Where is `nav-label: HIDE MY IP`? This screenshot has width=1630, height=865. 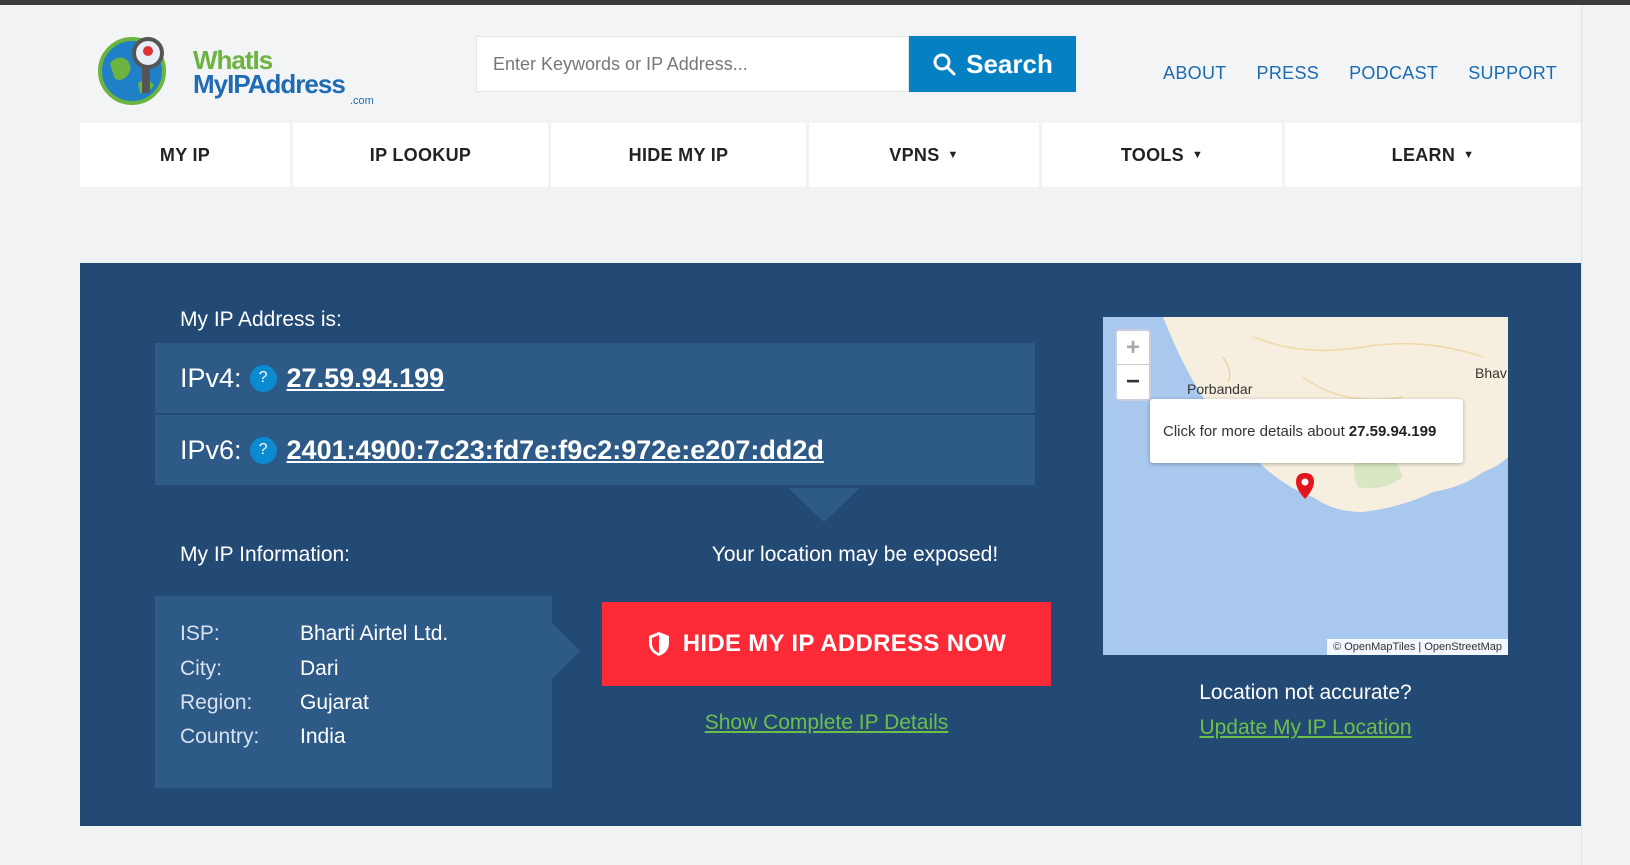
nav-label: HIDE MY IP is located at coordinates (678, 154).